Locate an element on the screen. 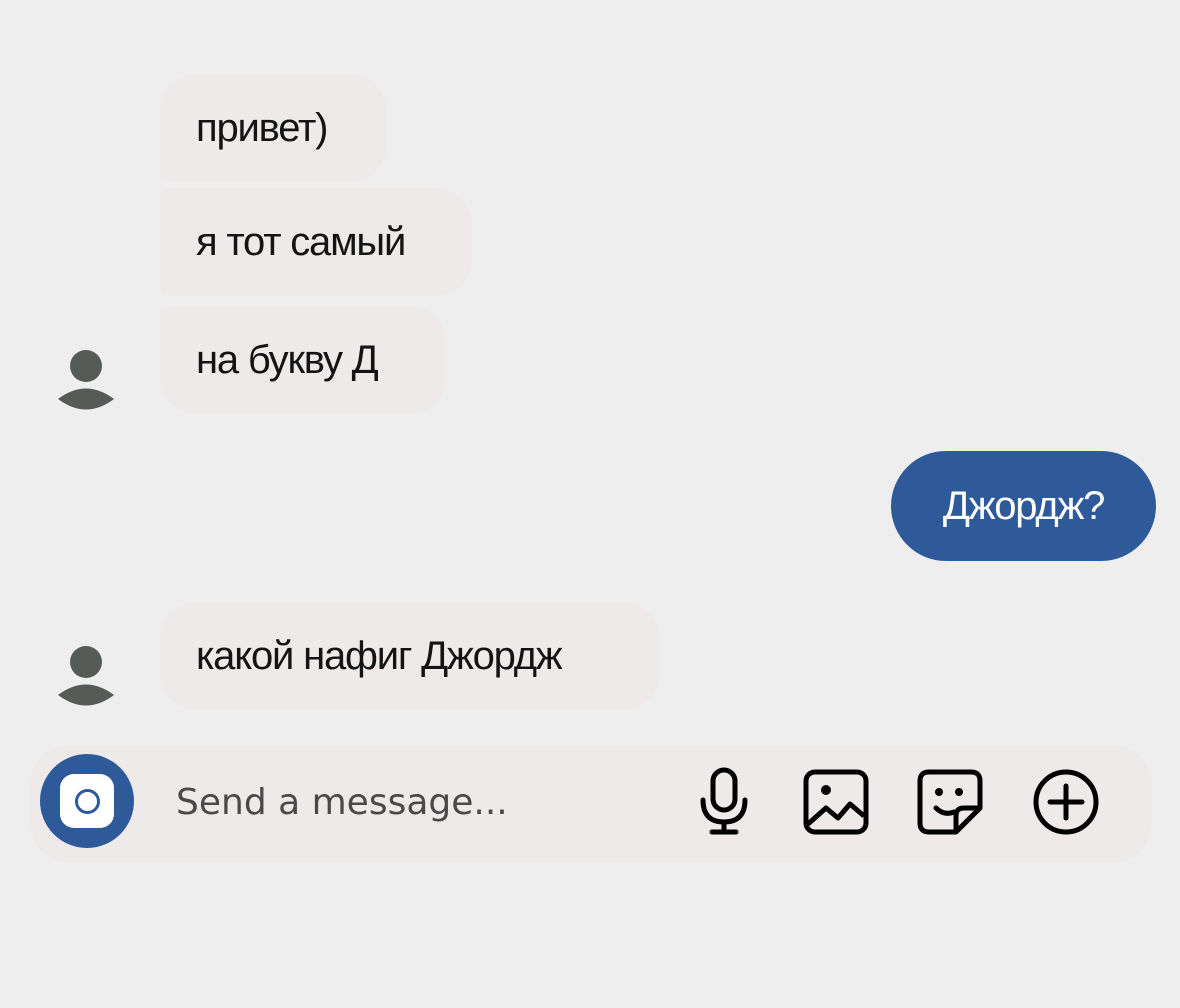 The width and height of the screenshot is (1180, 1008). message-bubble-incoming: я тот самый is located at coordinates (316, 242).